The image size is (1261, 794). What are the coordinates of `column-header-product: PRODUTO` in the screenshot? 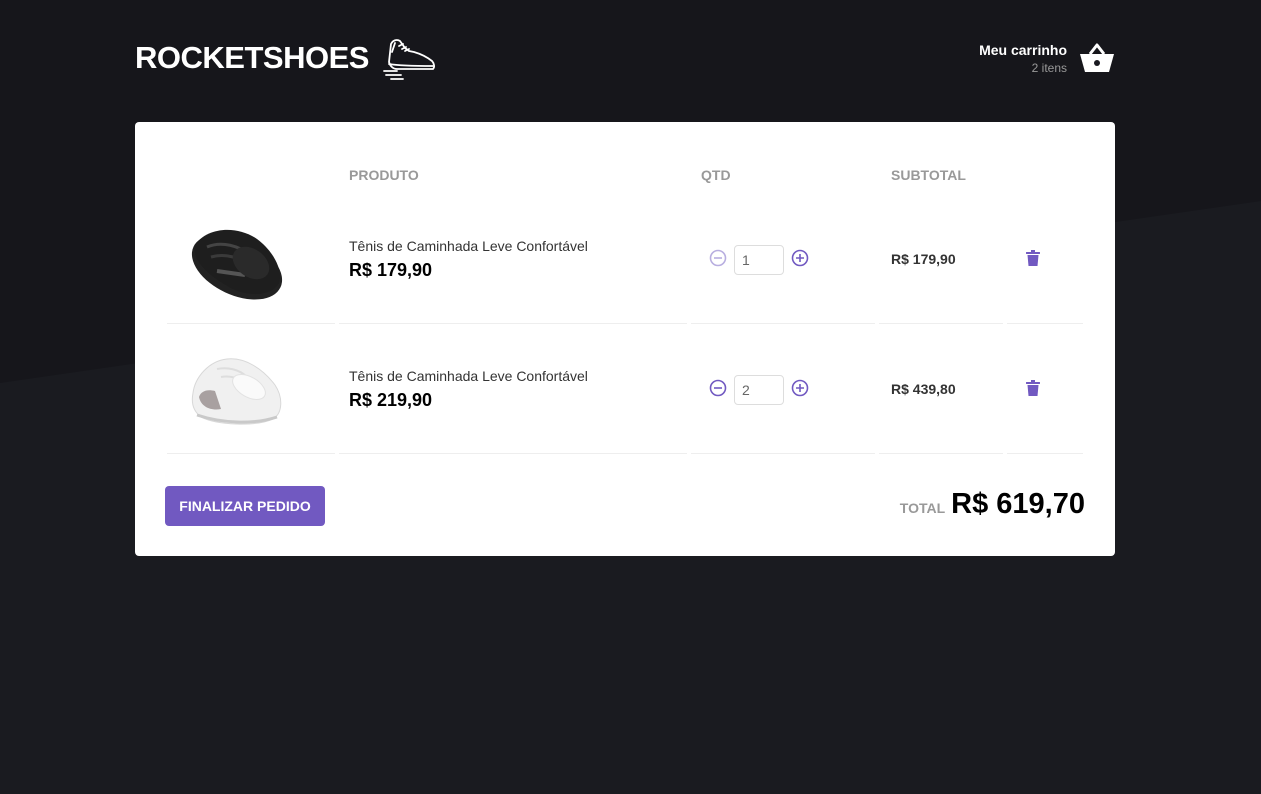 It's located at (384, 175).